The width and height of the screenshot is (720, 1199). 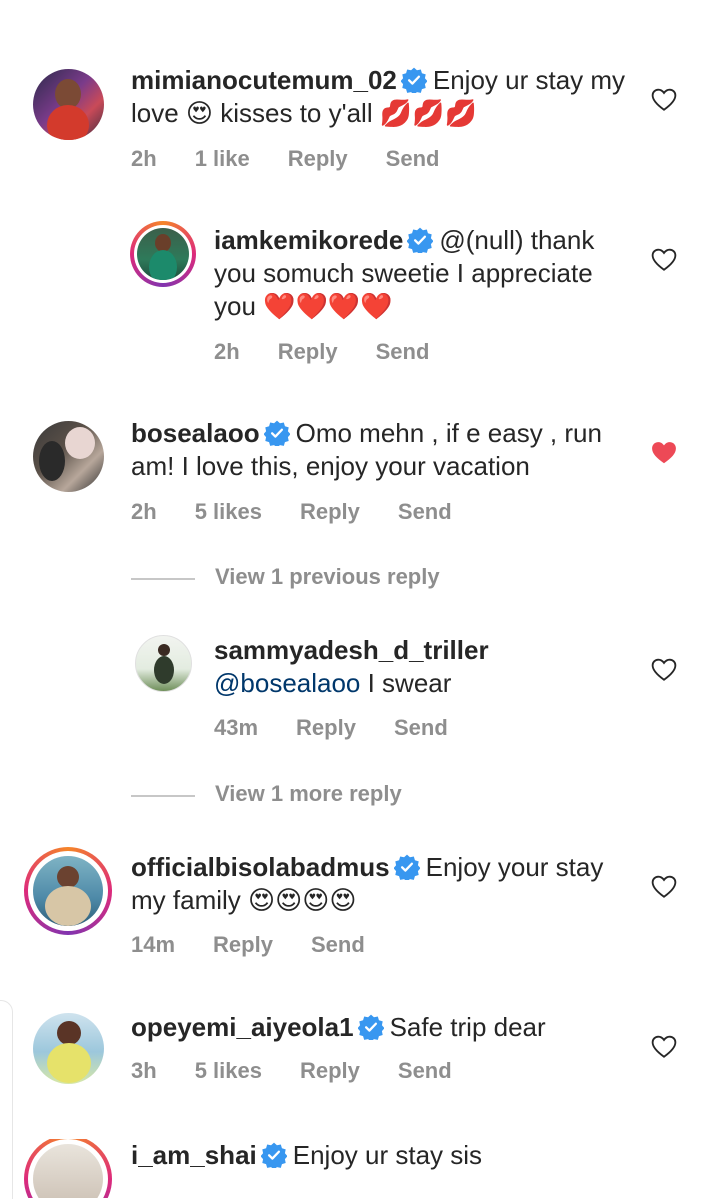 I want to click on comment-likes: 1 like, so click(x=222, y=158).